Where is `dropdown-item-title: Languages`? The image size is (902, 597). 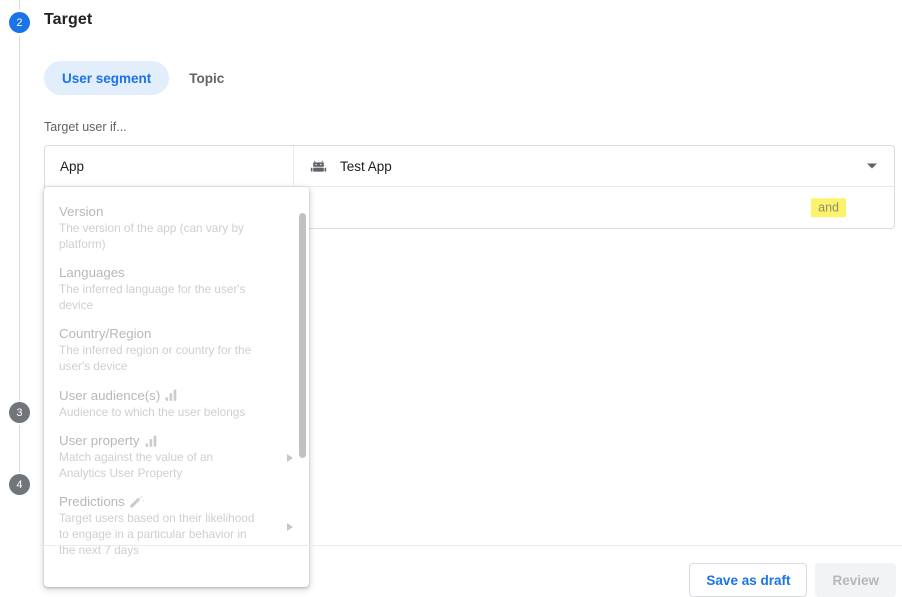 dropdown-item-title: Languages is located at coordinates (92, 273).